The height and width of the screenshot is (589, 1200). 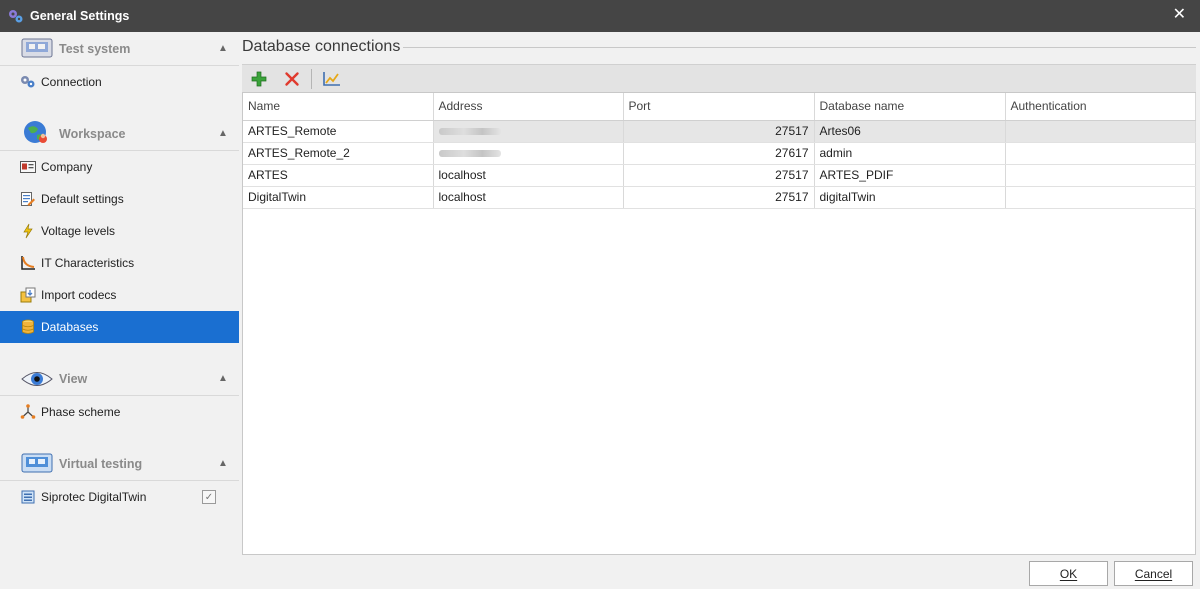 I want to click on sidebar-item-connection: Connection, so click(x=119, y=82).